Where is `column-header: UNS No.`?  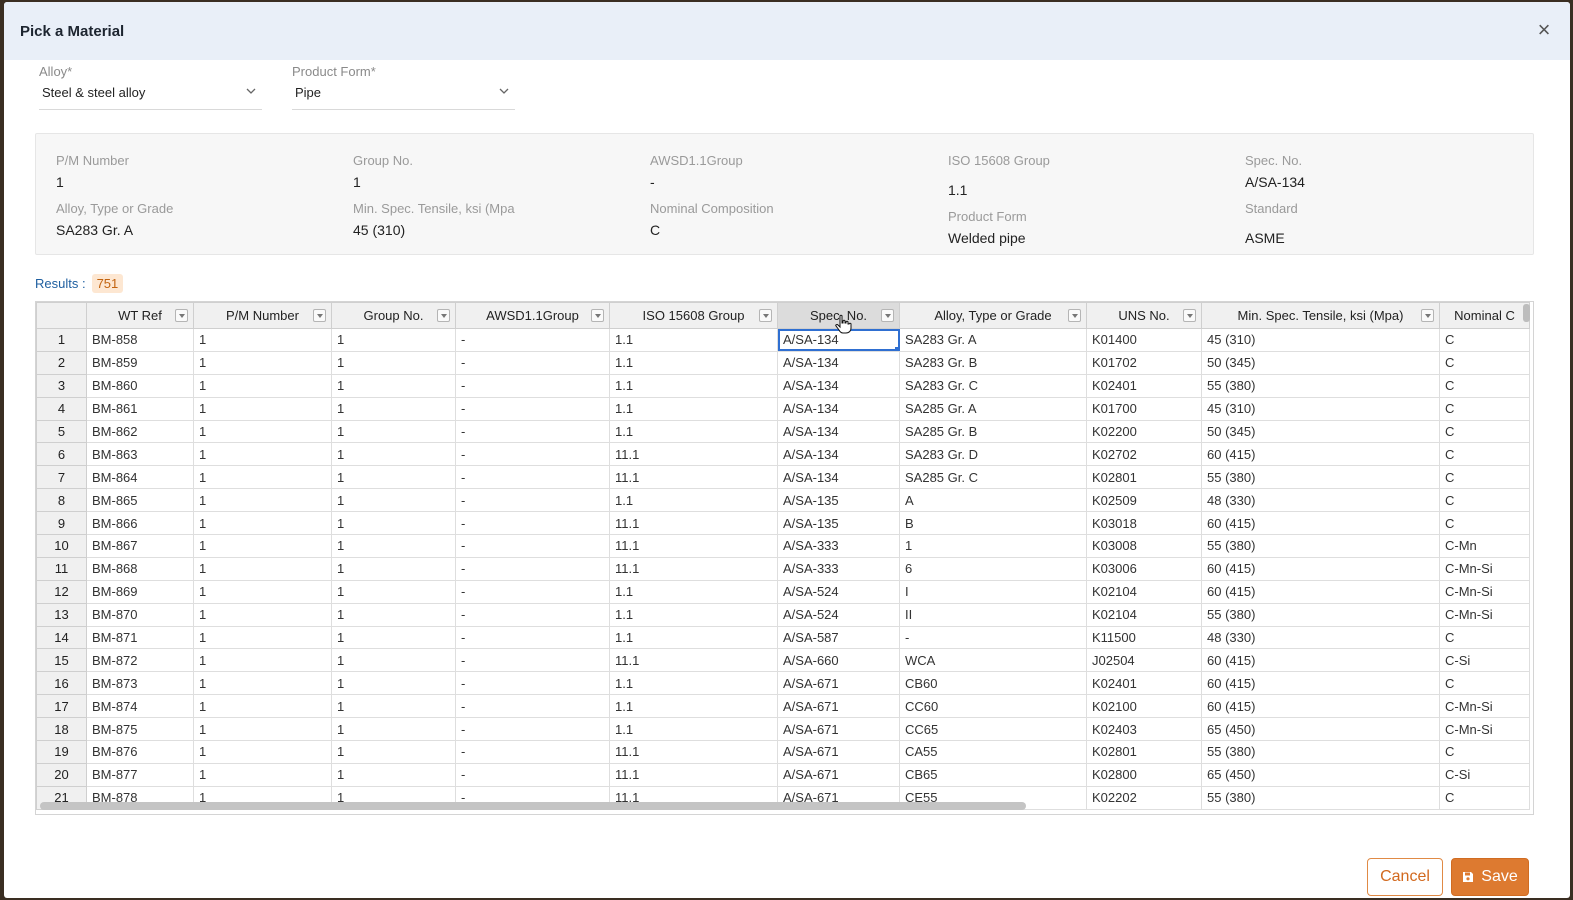 column-header: UNS No. is located at coordinates (1144, 315).